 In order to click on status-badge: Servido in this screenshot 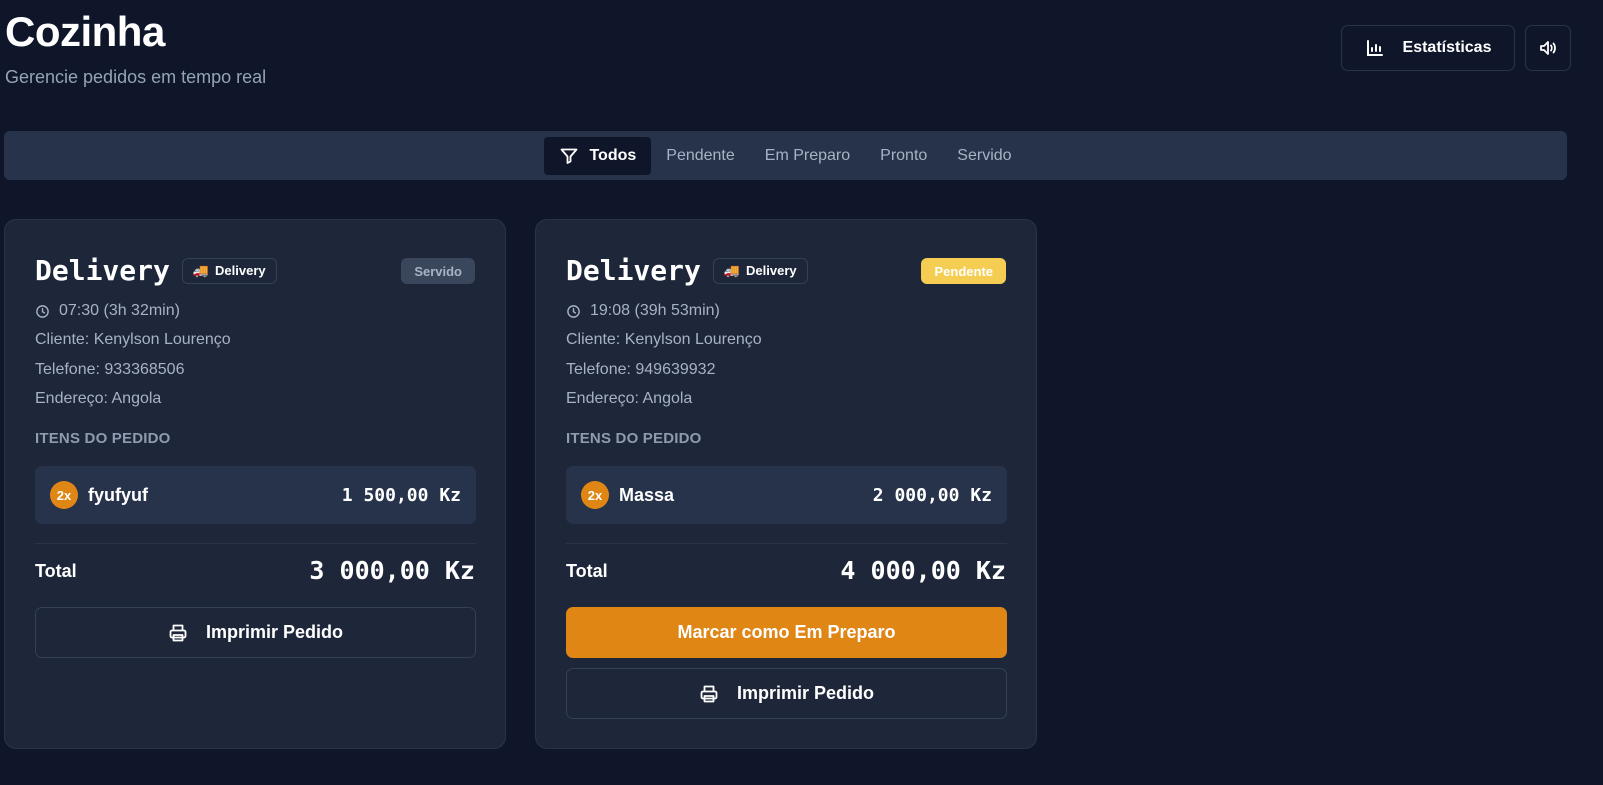, I will do `click(438, 271)`.